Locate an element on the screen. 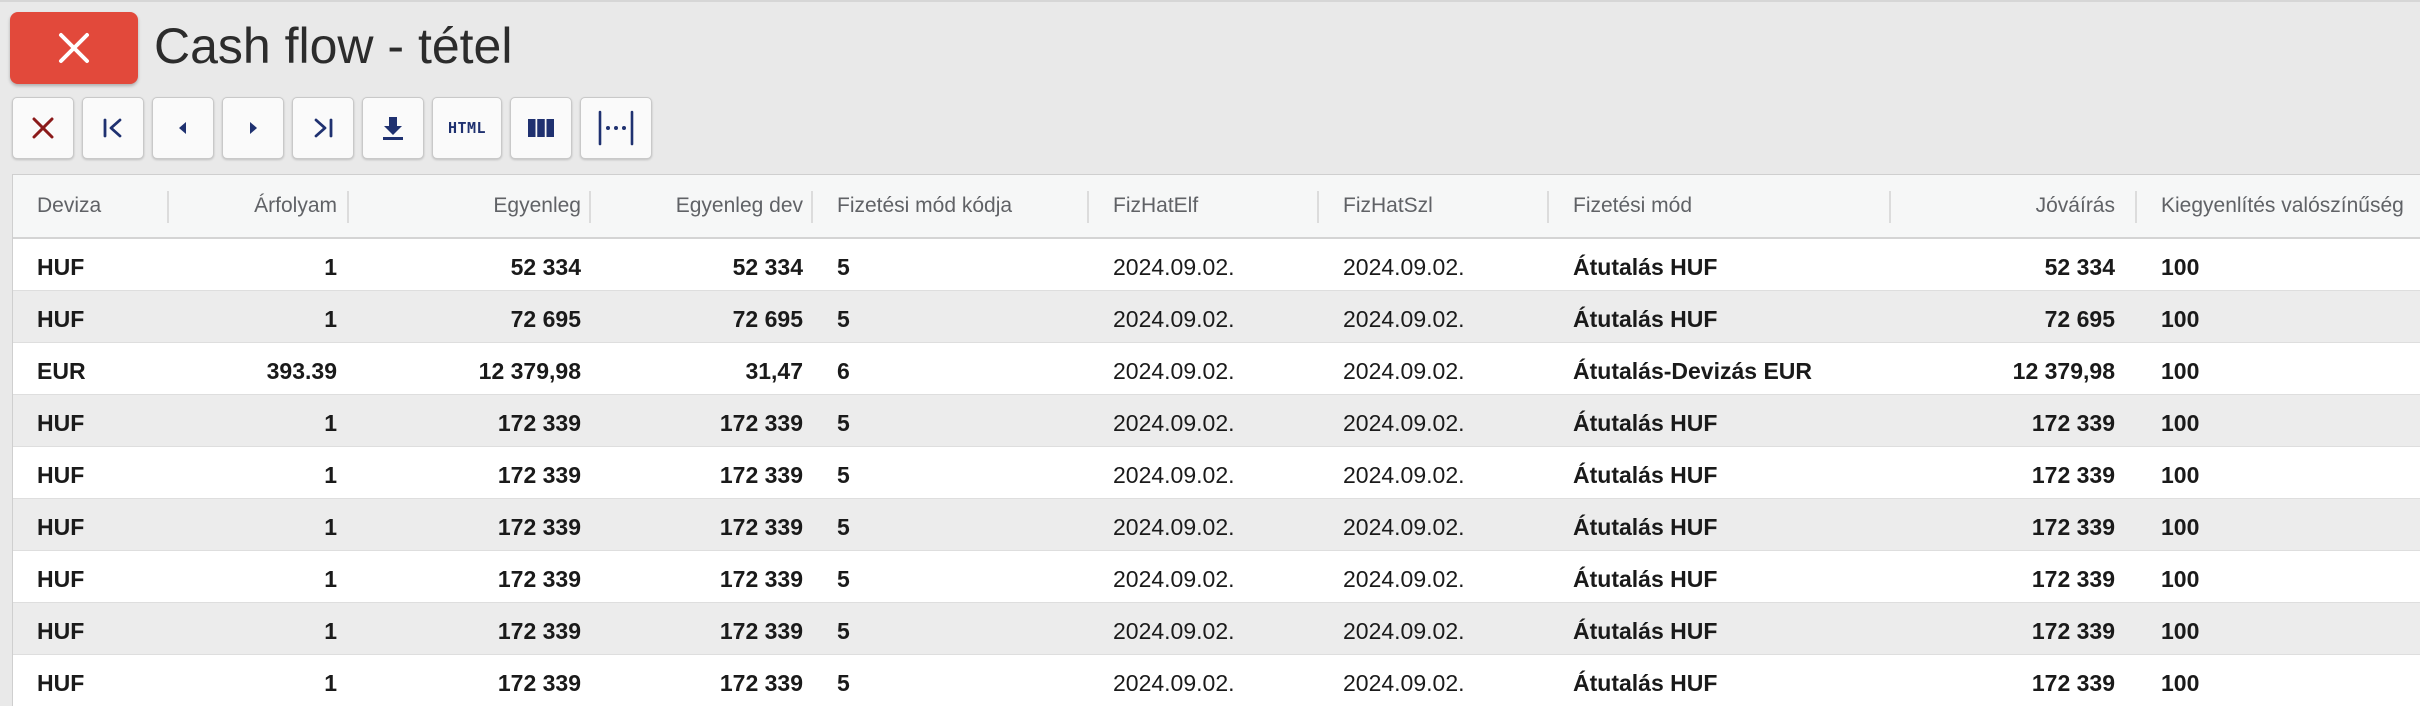  columns-icon is located at coordinates (541, 128).